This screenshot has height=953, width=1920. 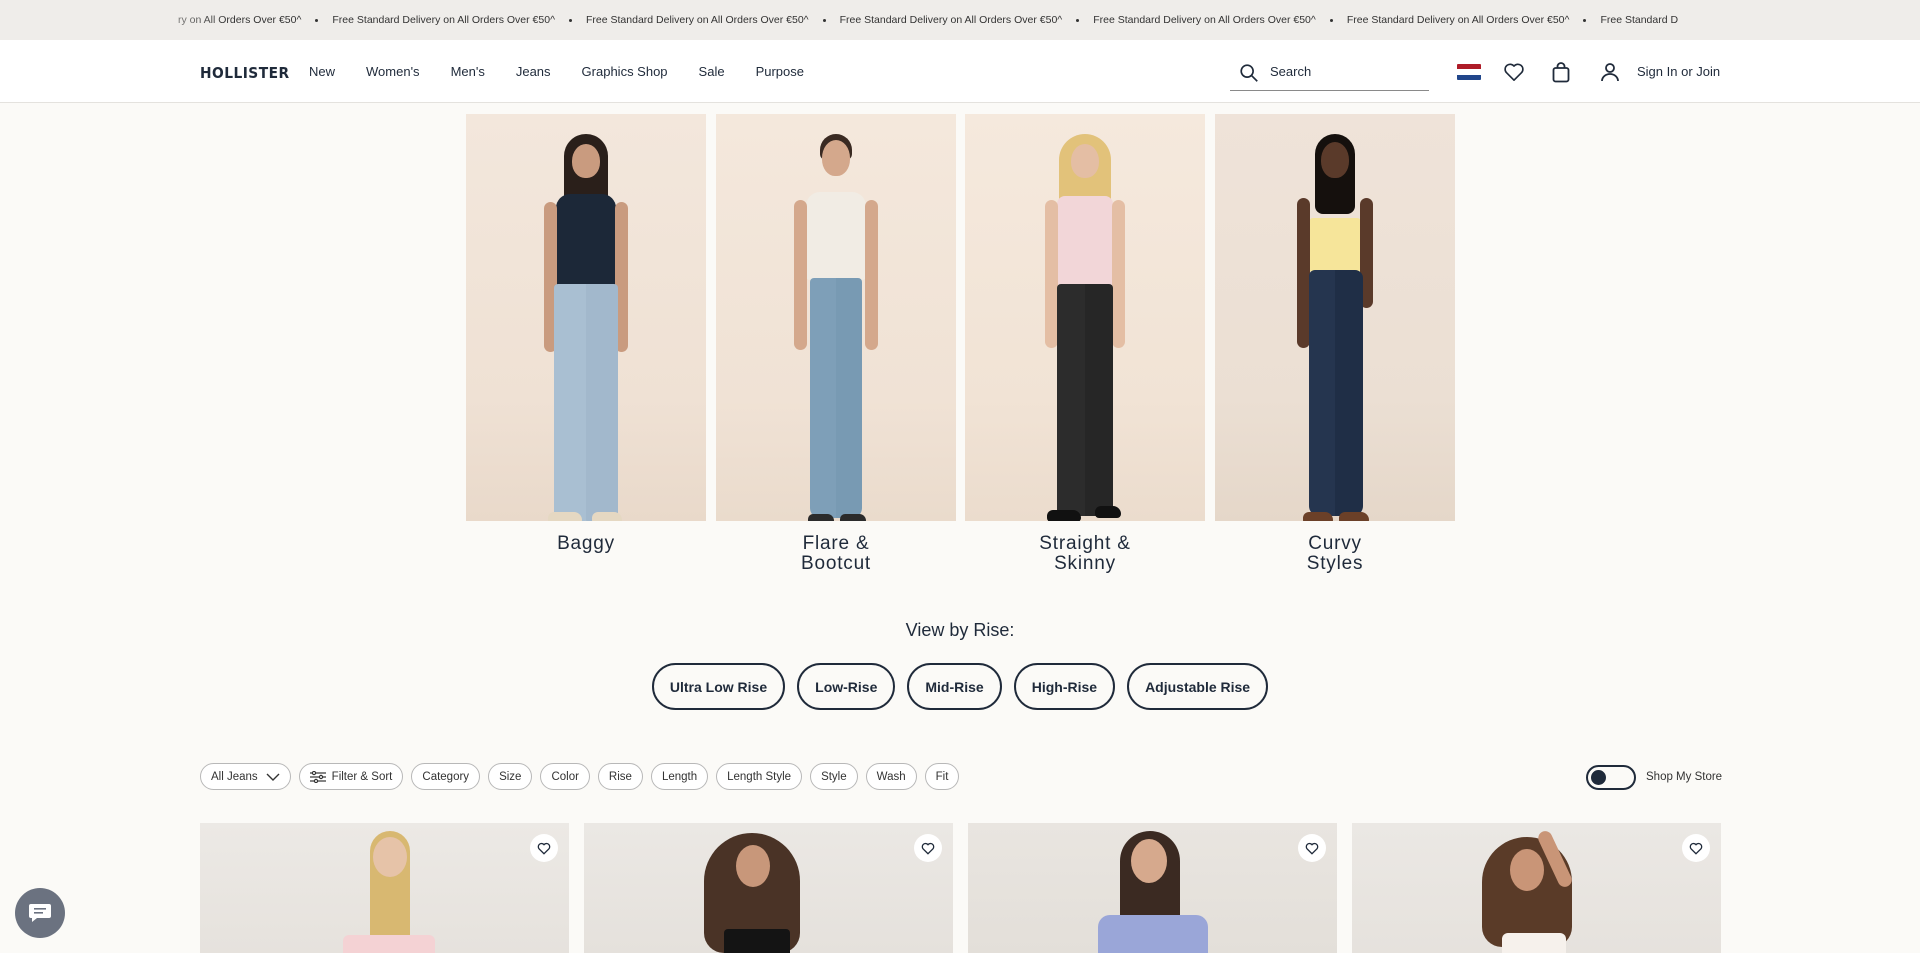 What do you see at coordinates (1469, 77) in the screenshot?
I see `flag-stripe-blue` at bounding box center [1469, 77].